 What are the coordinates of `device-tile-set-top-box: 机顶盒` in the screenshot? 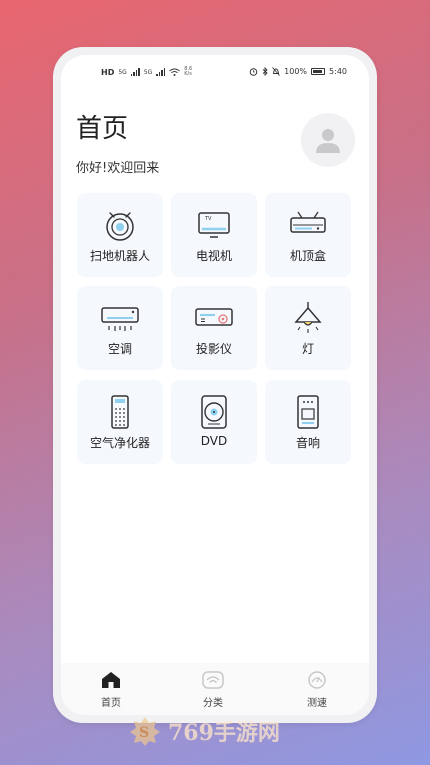 It's located at (308, 235).